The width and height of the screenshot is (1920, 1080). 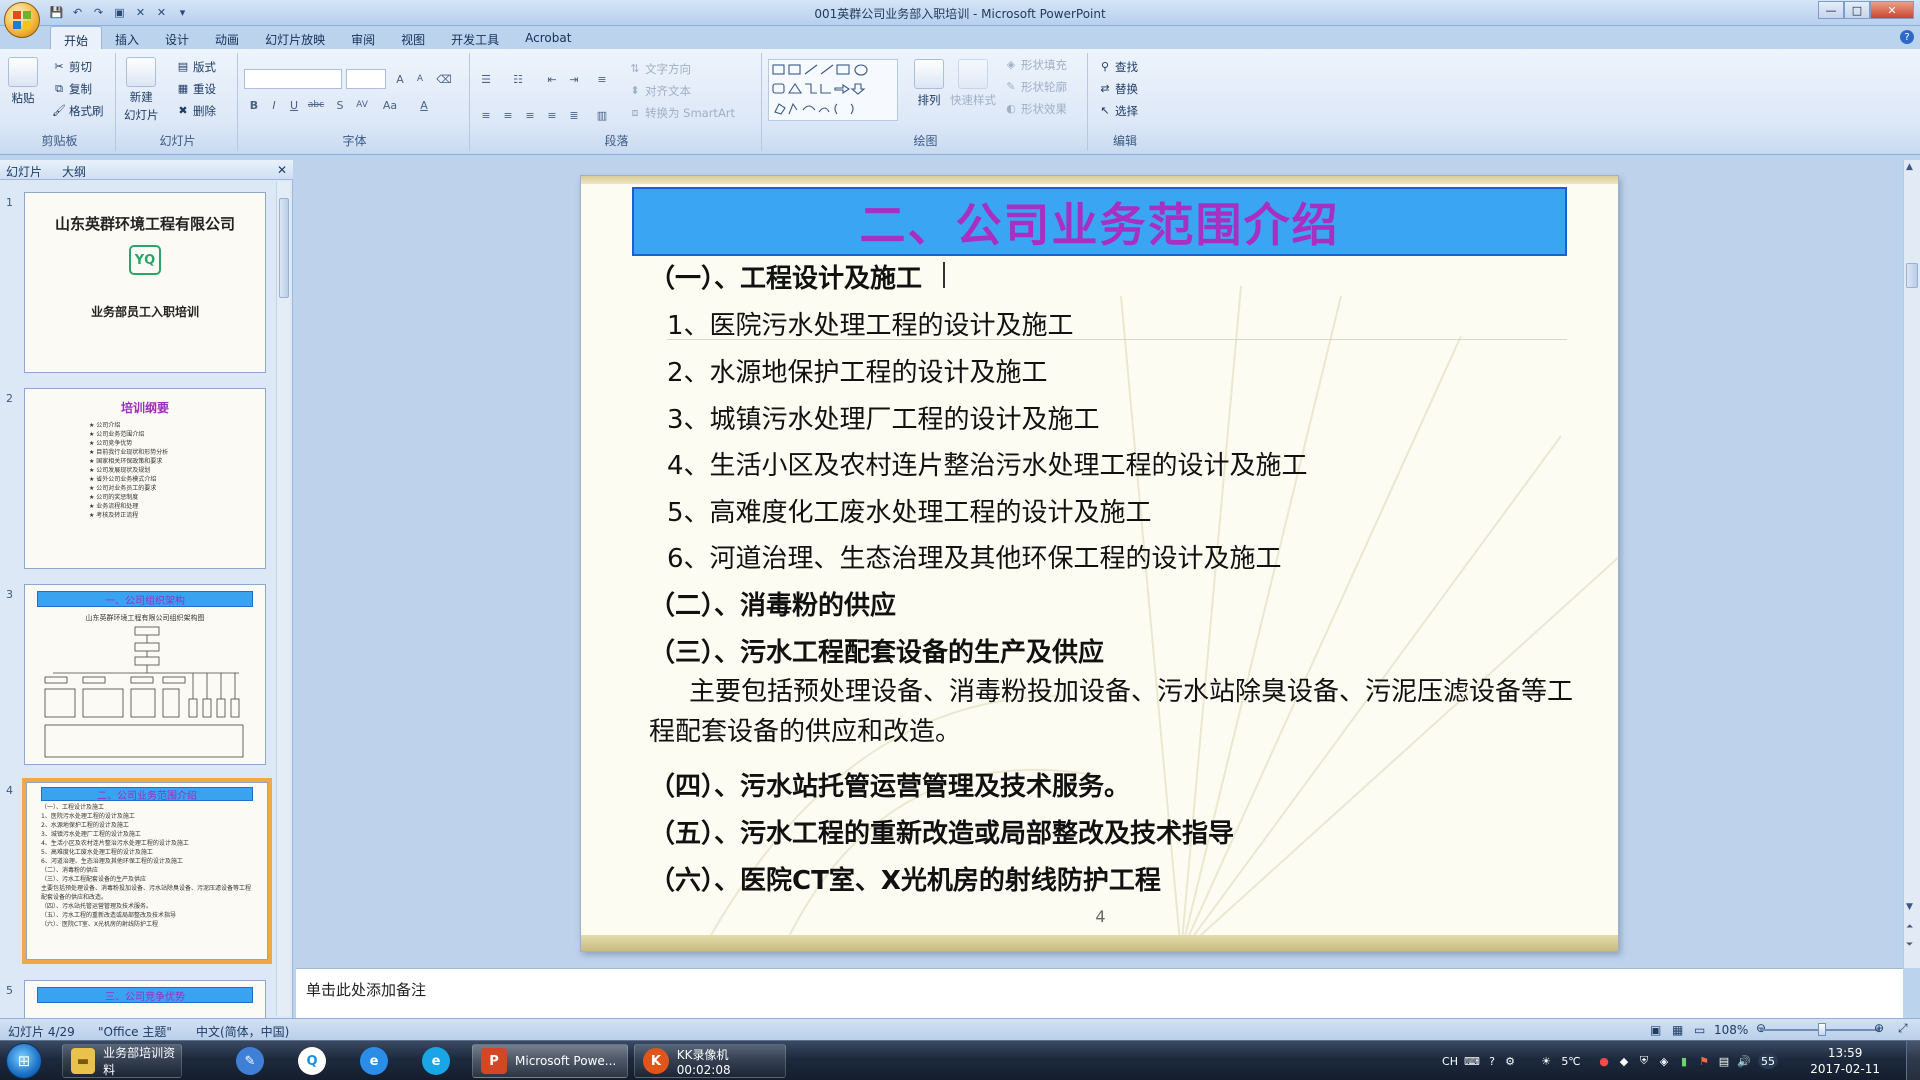 I want to click on zoom-level: 108%, so click(x=1731, y=1030).